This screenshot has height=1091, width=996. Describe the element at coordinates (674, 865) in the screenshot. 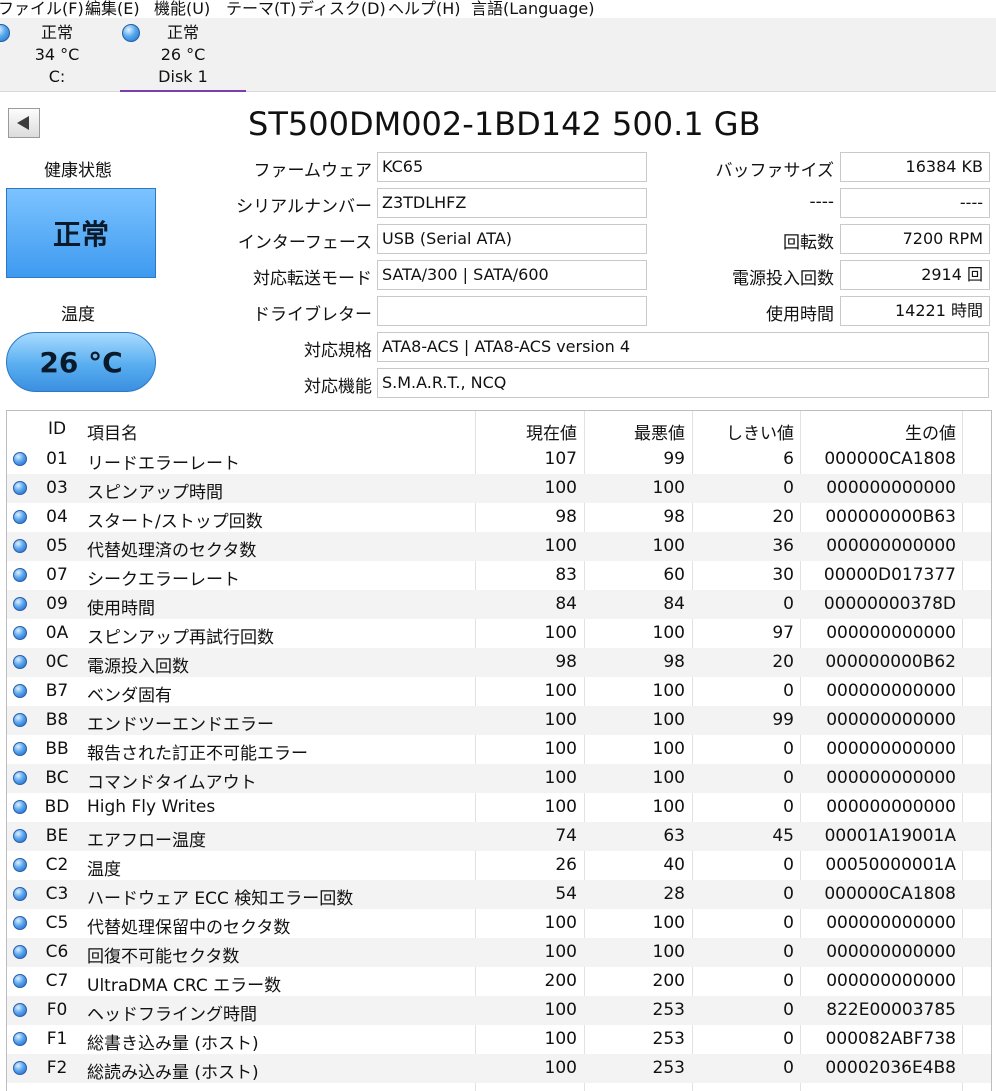

I see `cell-worst: 40` at that location.